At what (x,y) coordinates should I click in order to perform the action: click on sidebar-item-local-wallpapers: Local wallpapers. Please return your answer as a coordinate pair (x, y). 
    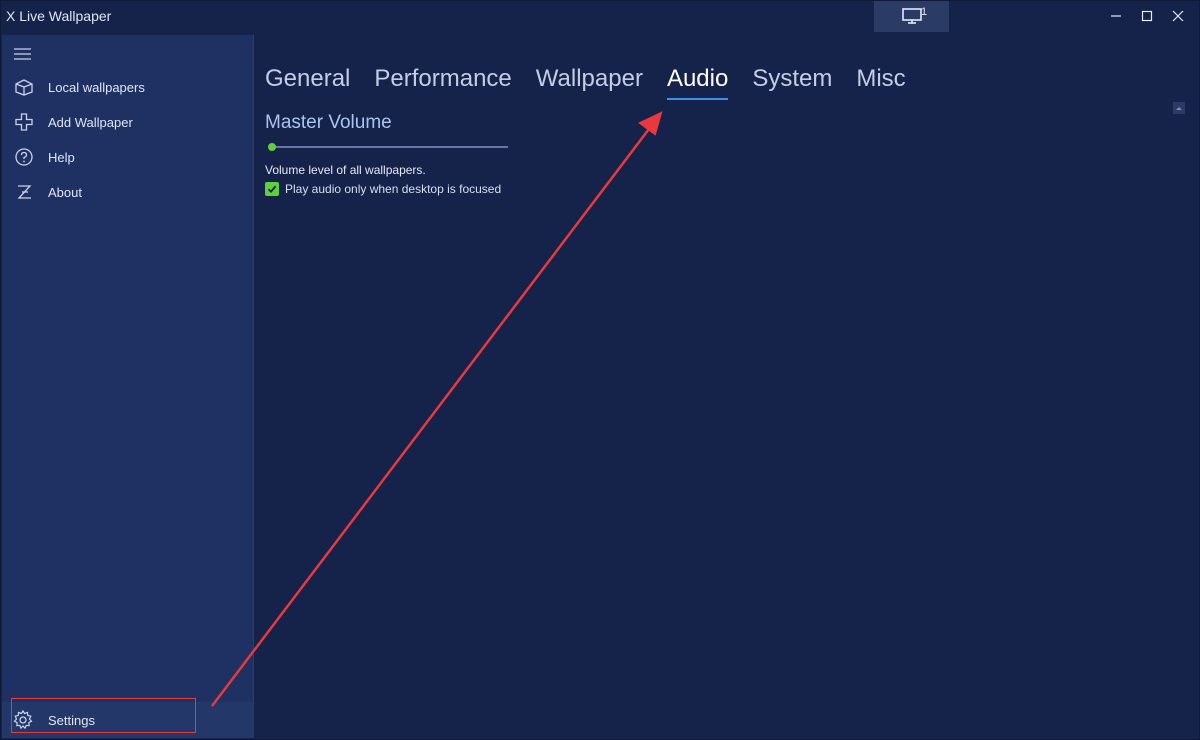
    Looking at the image, I should click on (128, 87).